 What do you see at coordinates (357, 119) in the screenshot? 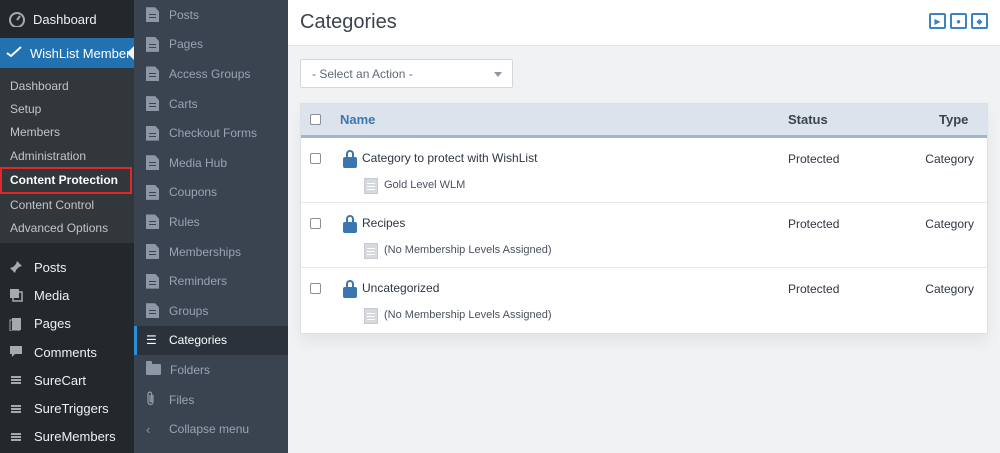
I see `column-name-header: Name` at bounding box center [357, 119].